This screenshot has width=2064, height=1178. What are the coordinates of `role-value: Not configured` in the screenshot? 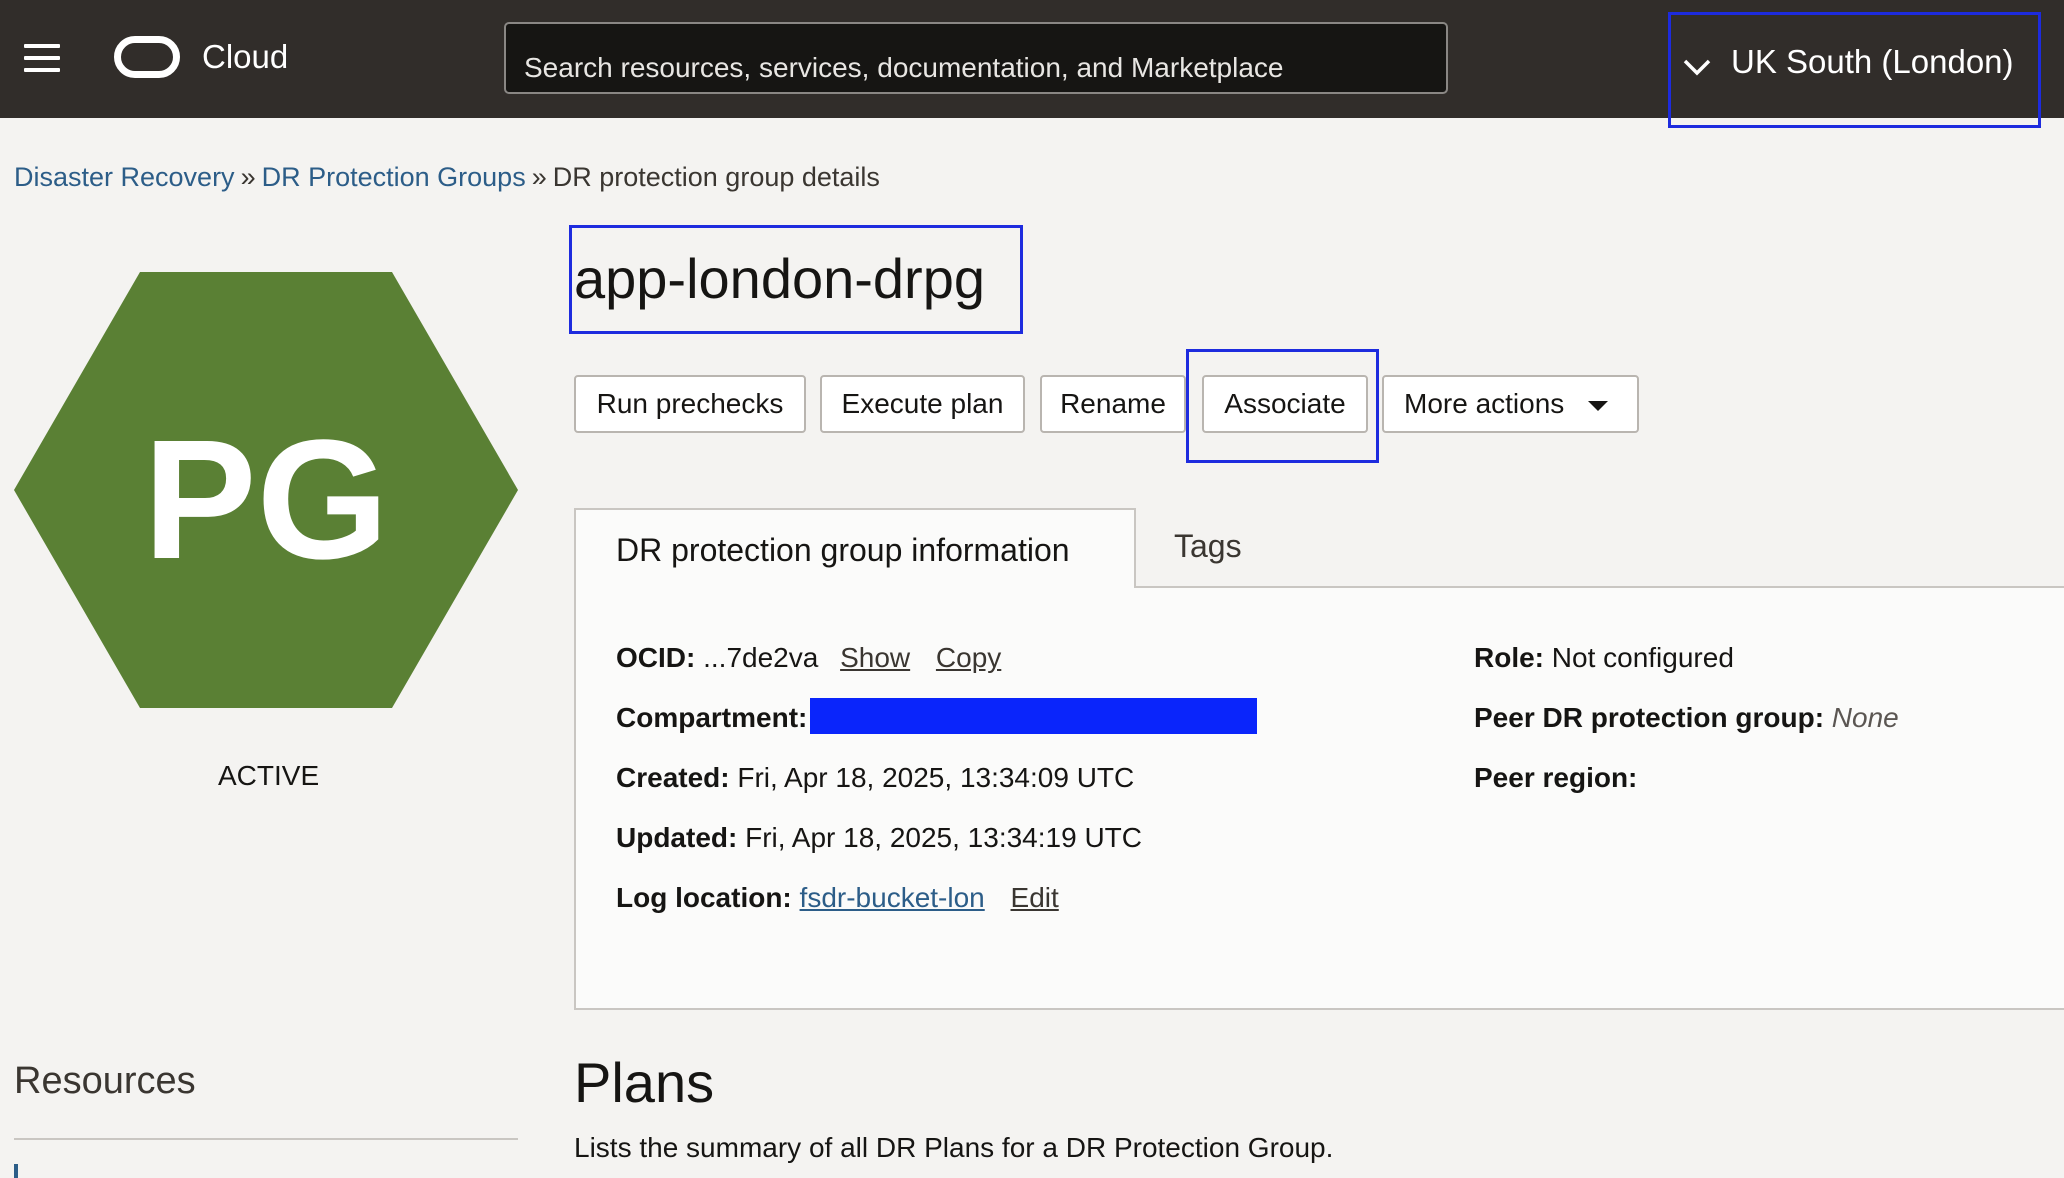 It's located at (1642, 657).